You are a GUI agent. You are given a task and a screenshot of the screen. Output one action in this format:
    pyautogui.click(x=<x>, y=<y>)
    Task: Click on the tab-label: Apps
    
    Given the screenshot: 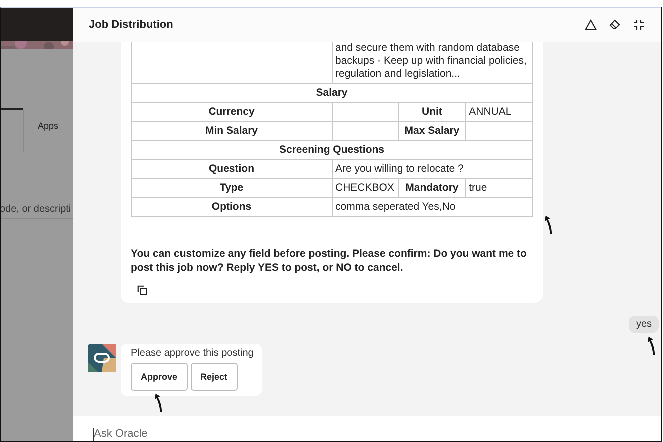 What is the action you would take?
    pyautogui.click(x=48, y=138)
    